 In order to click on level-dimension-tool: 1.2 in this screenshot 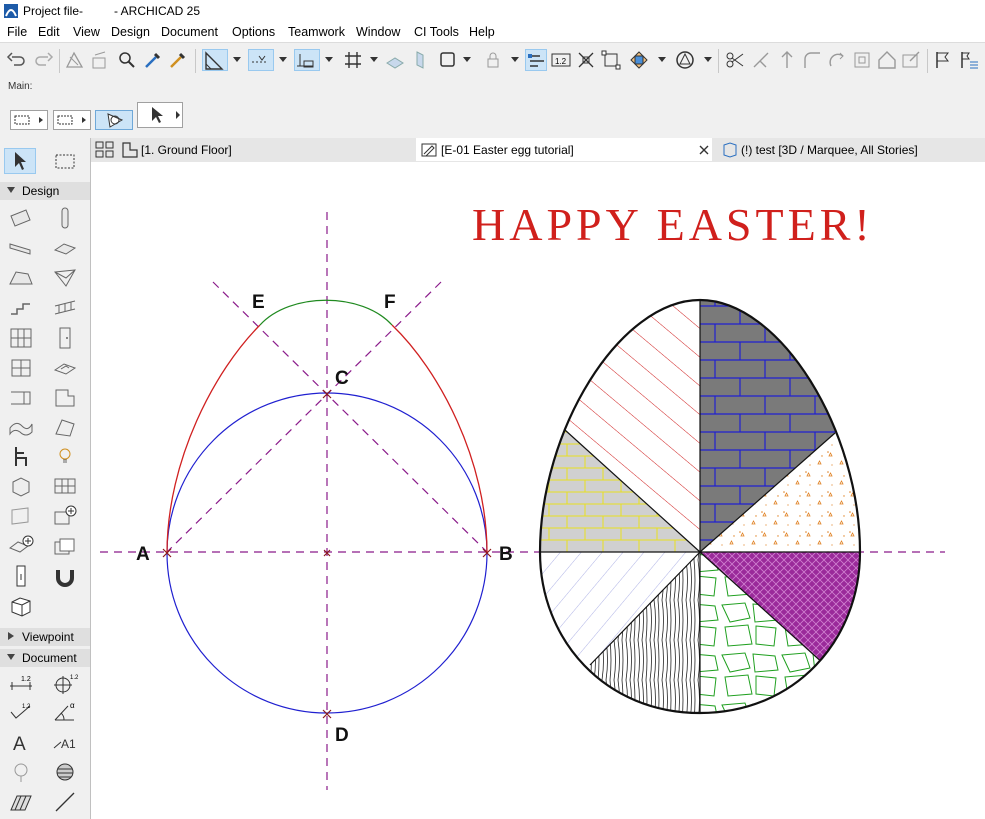, I will do `click(21, 712)`.